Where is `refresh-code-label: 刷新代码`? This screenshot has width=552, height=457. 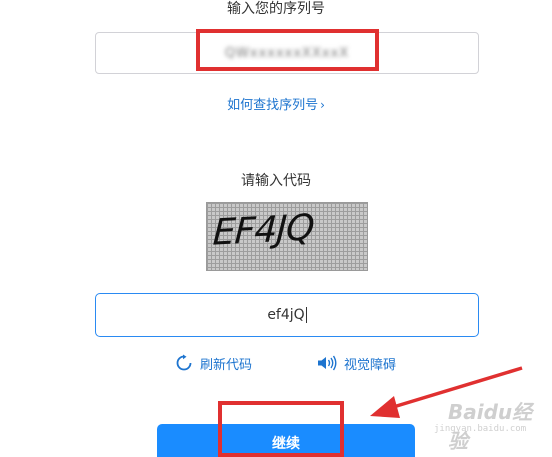
refresh-code-label: 刷新代码 is located at coordinates (226, 365).